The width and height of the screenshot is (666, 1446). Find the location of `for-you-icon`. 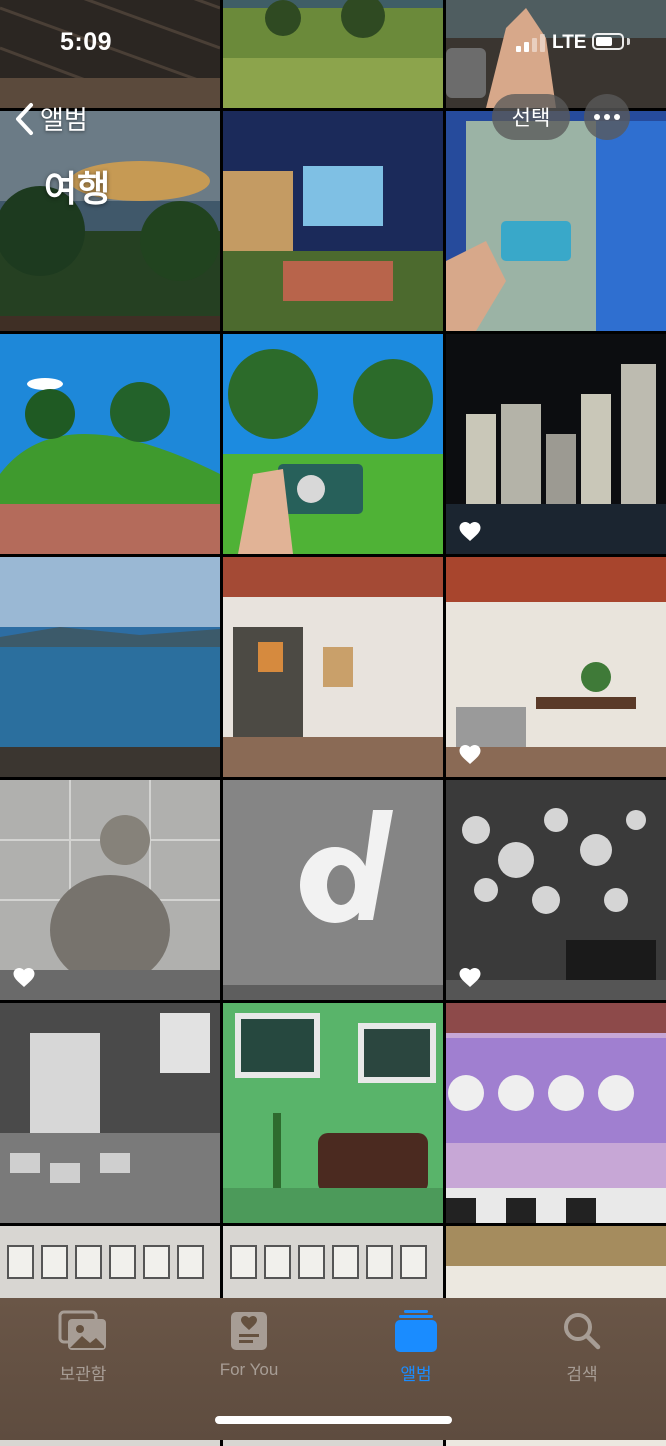

for-you-icon is located at coordinates (249, 1331).